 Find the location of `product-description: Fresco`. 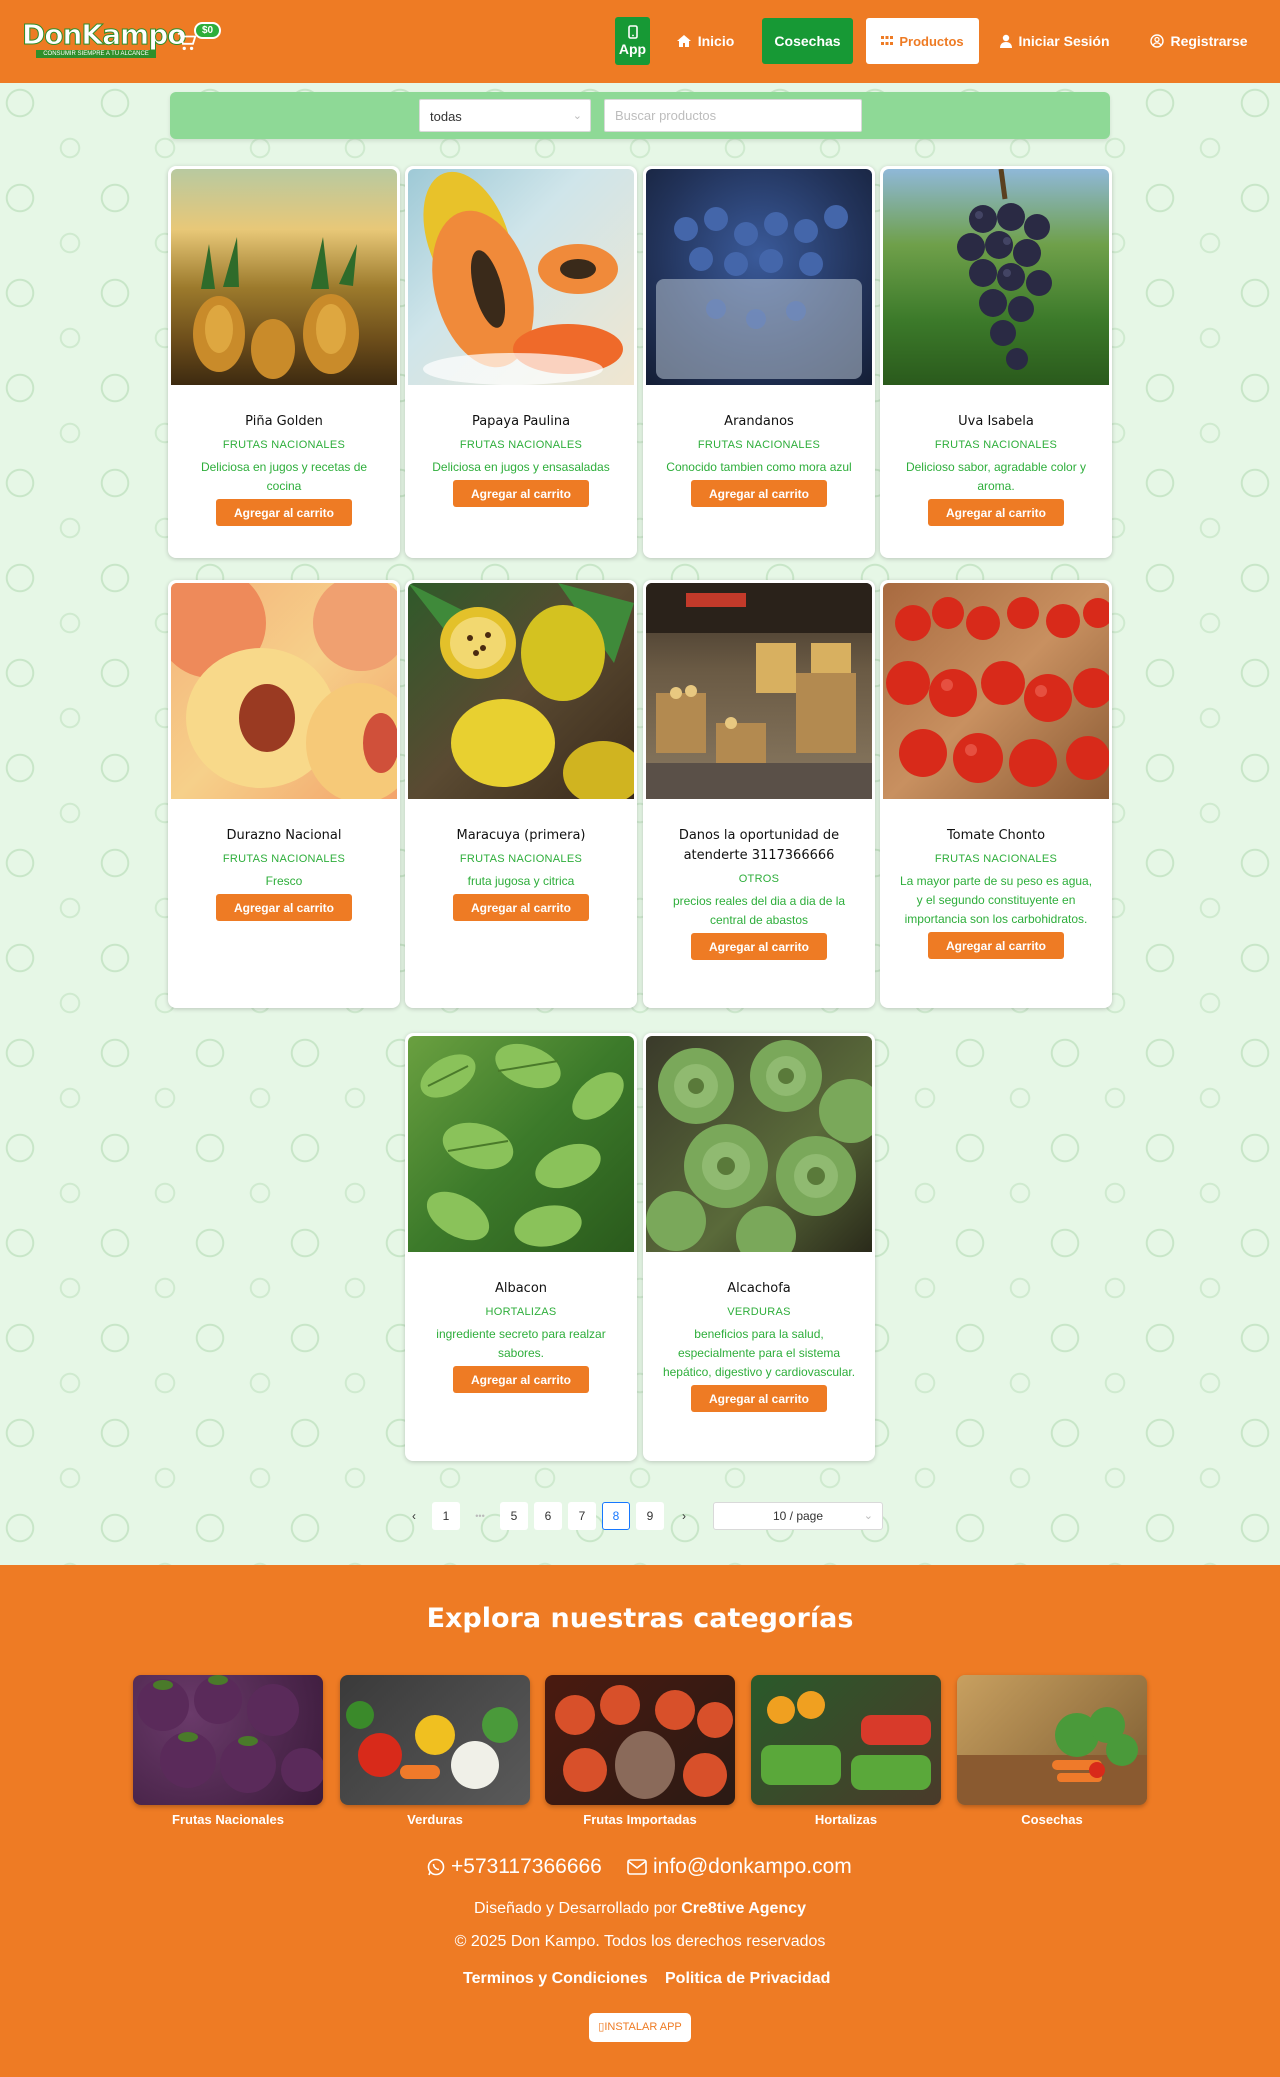

product-description: Fresco is located at coordinates (284, 881).